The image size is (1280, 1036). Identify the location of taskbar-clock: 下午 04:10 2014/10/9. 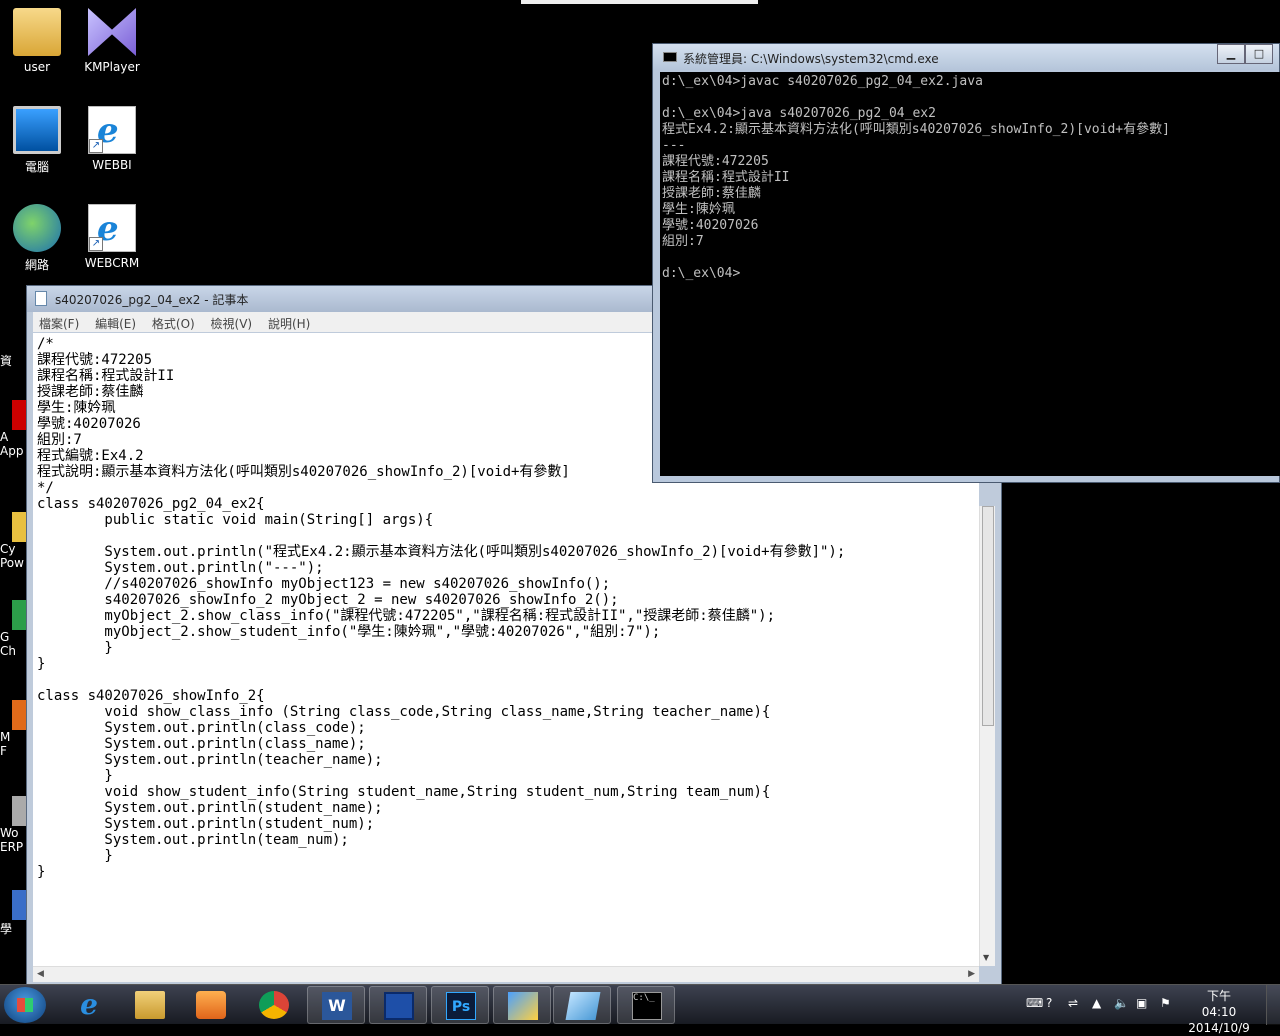
(1219, 1012).